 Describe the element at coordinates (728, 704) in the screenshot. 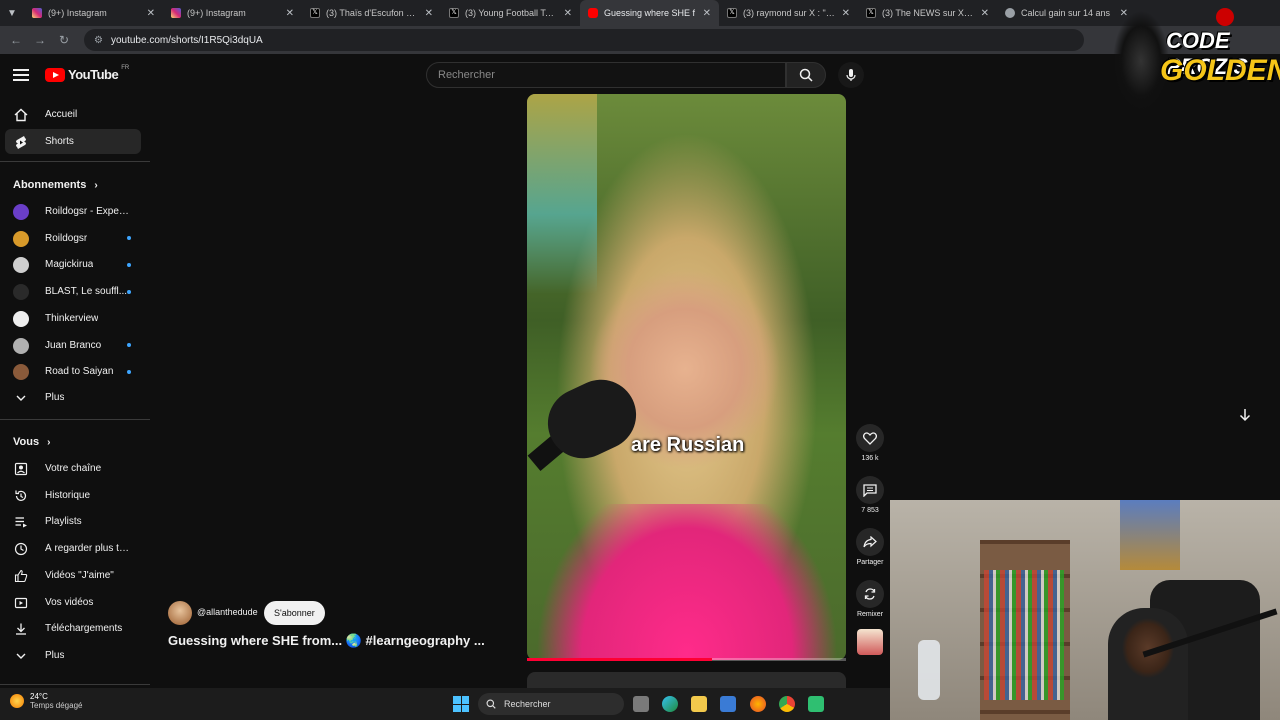

I see `store-icon` at that location.